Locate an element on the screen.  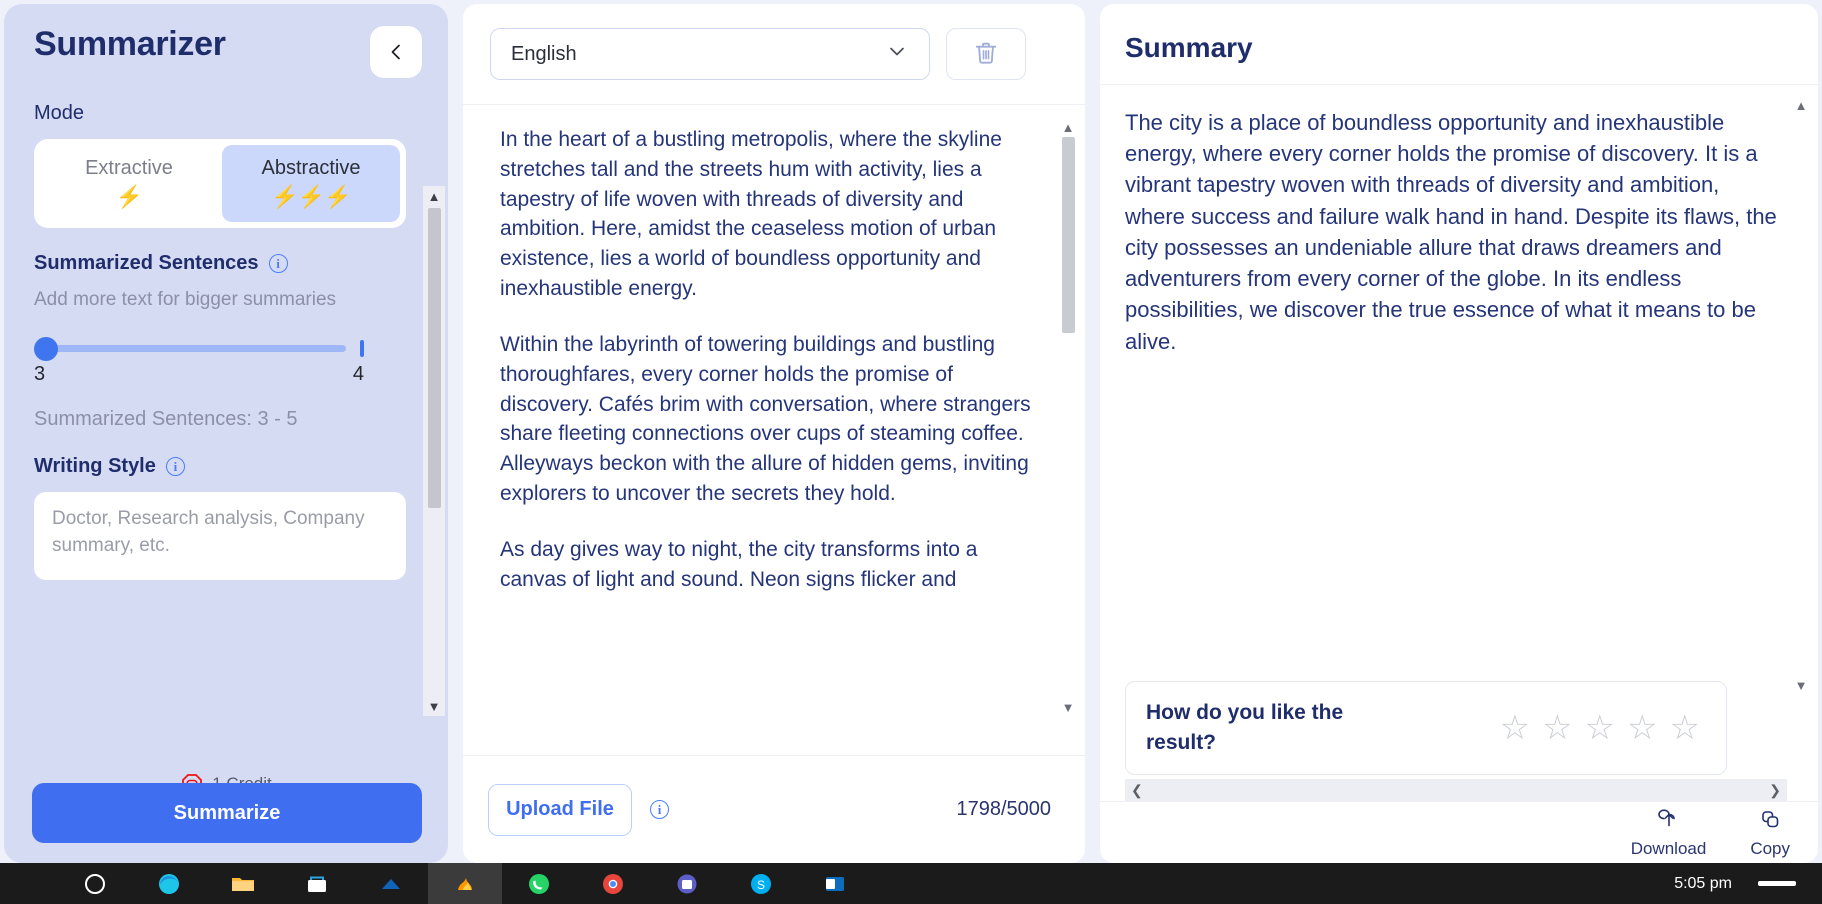
writing-style-label: Writing Style i is located at coordinates (223, 466).